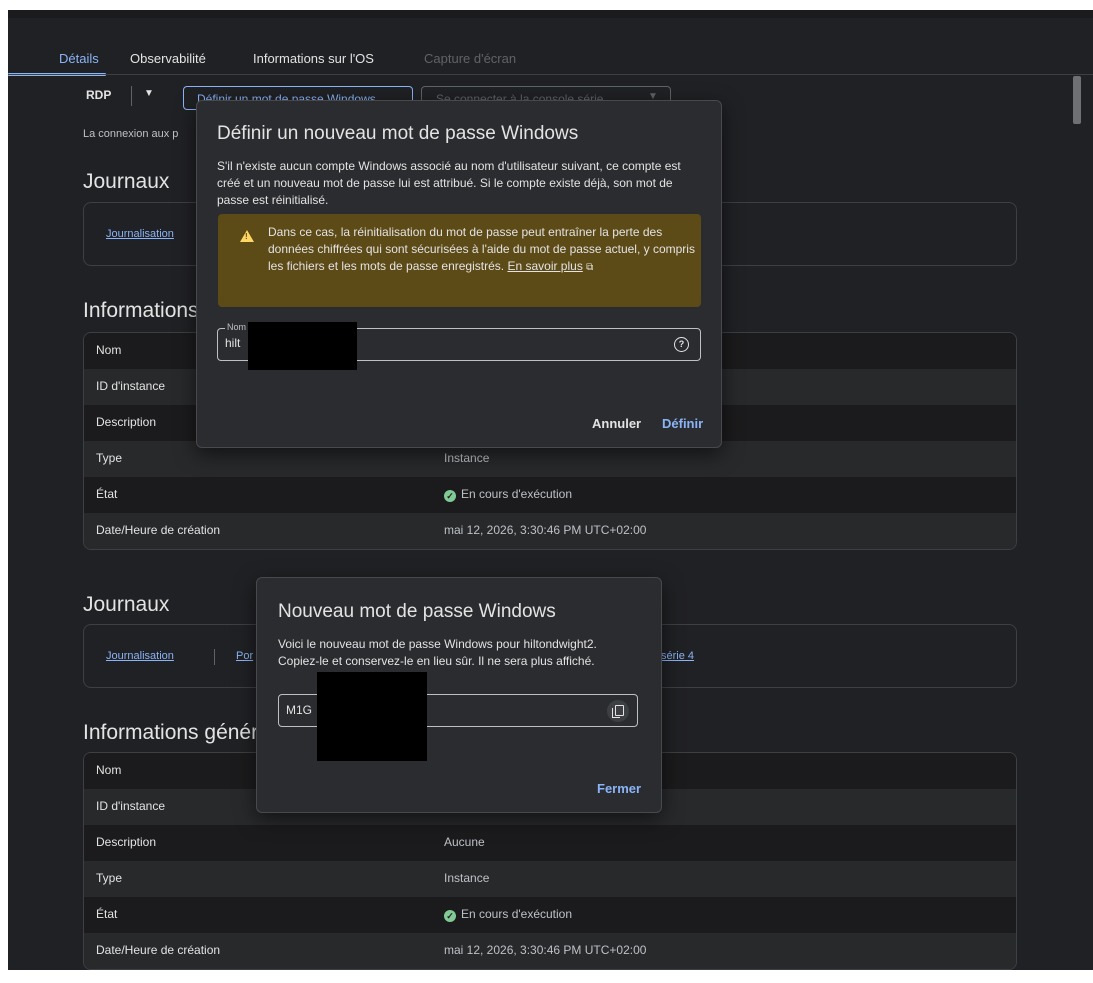  Describe the element at coordinates (464, 842) in the screenshot. I see `row-value: Aucune` at that location.